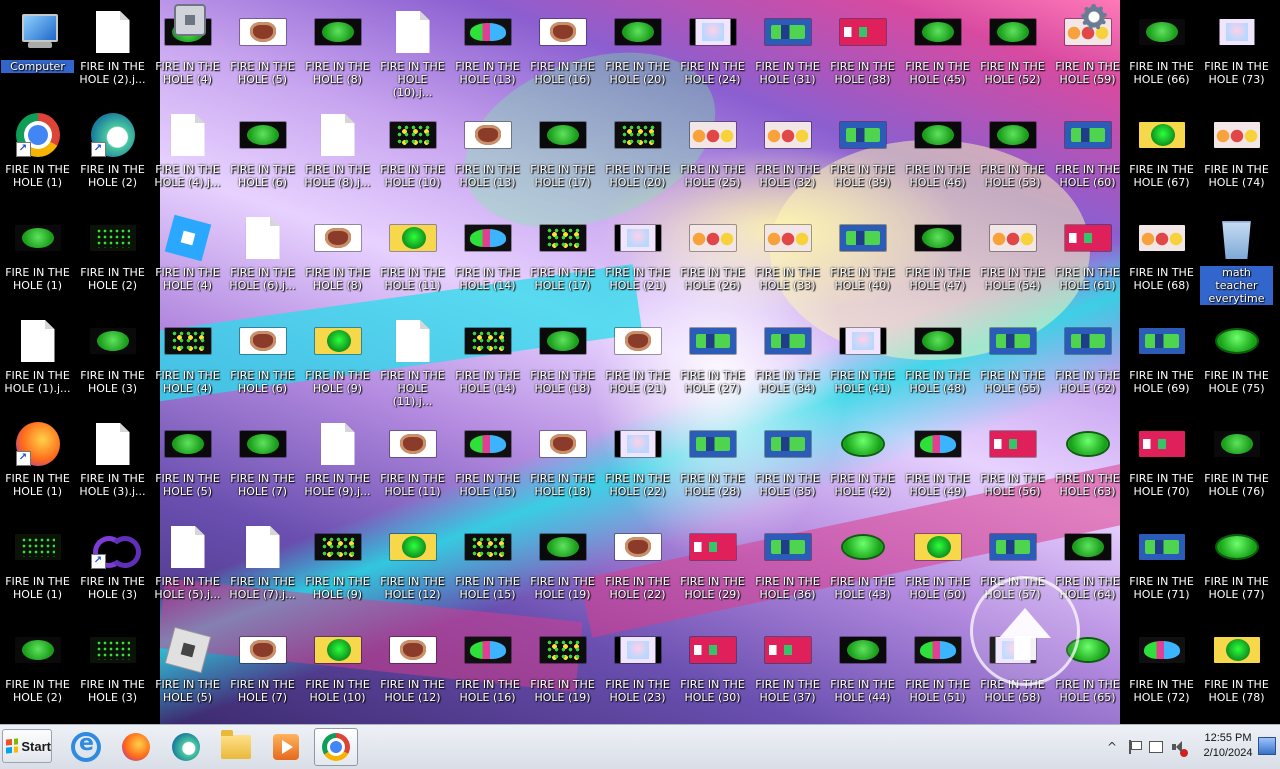 Image resolution: width=1280 pixels, height=769 pixels. Describe the element at coordinates (712, 50) in the screenshot. I see `desktop-icon: FIRE IN THE HOLE (24)` at that location.